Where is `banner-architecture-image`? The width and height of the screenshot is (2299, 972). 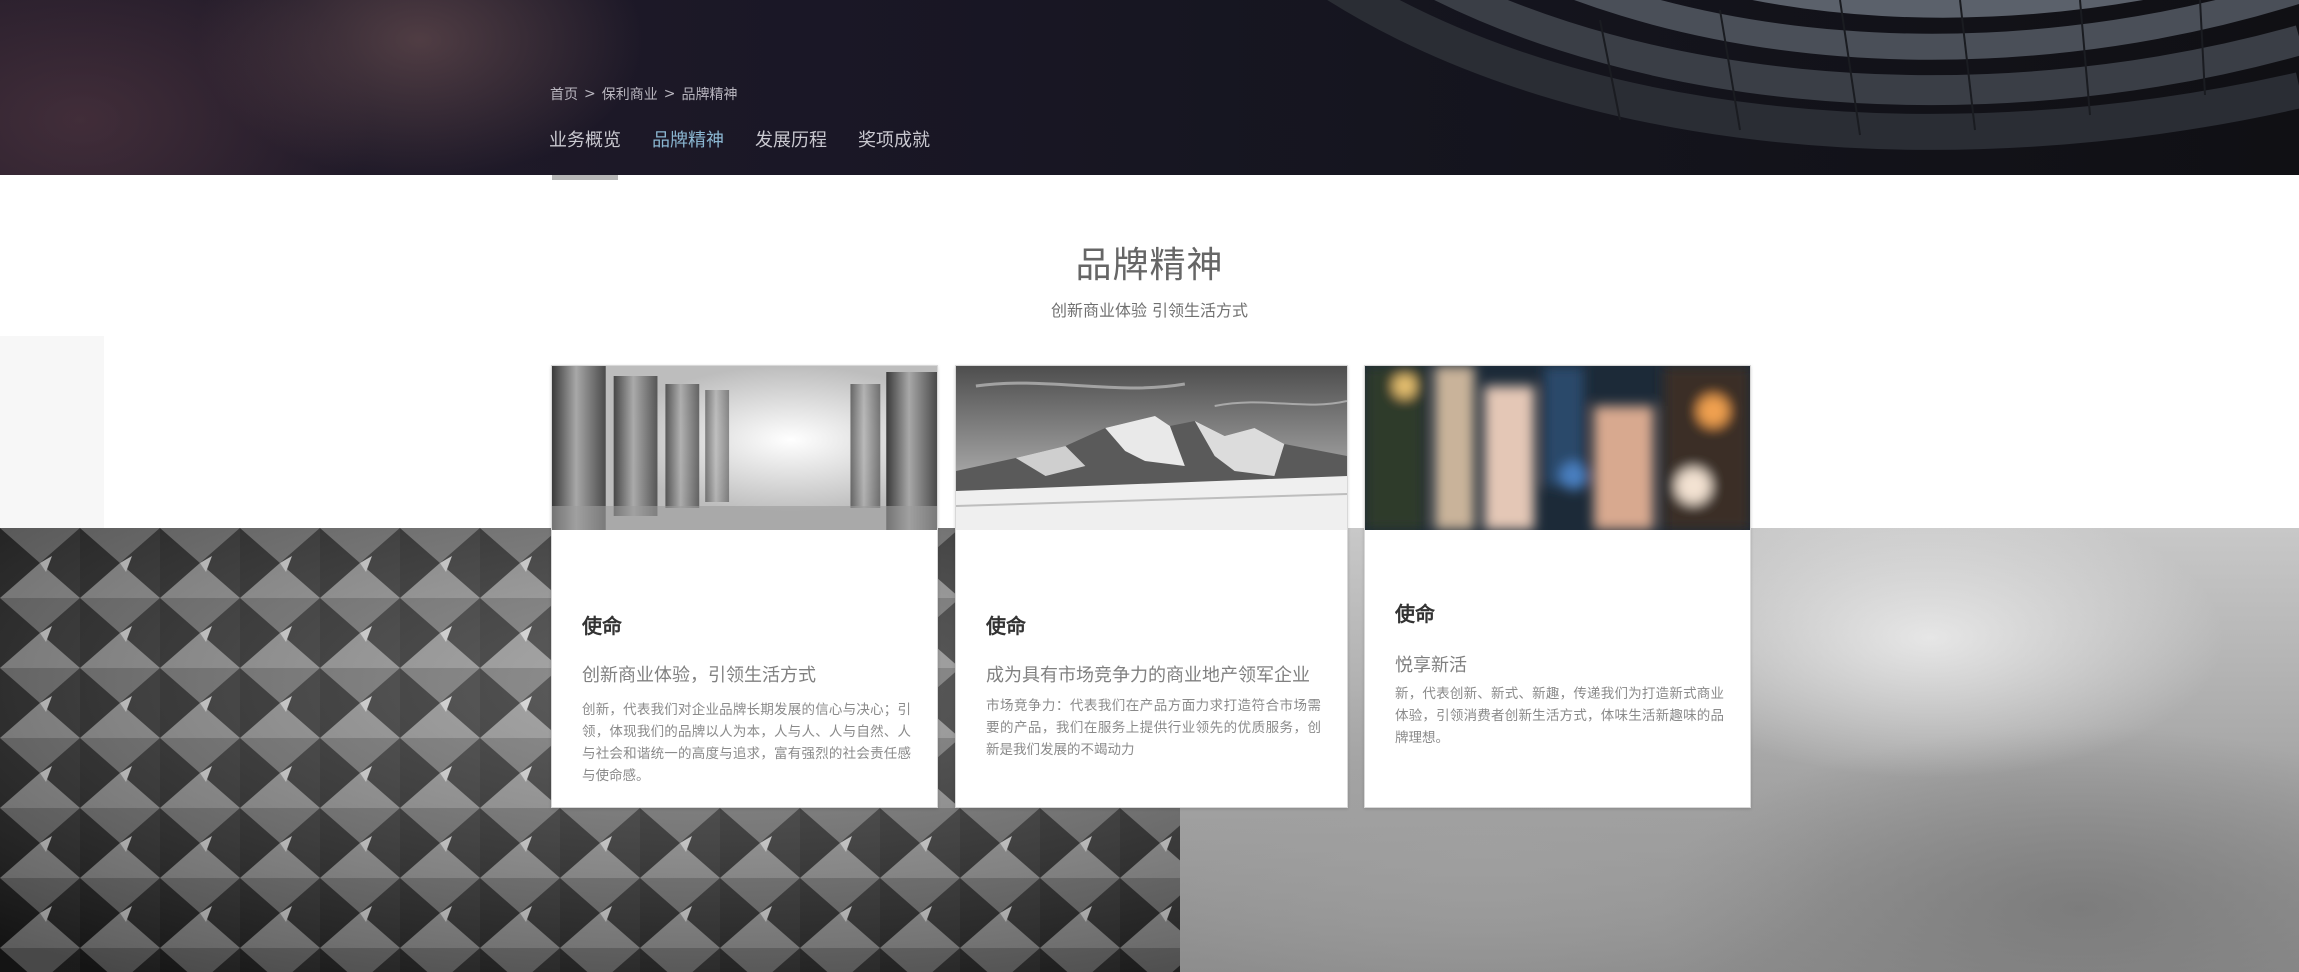
banner-architecture-image is located at coordinates (1799, 87).